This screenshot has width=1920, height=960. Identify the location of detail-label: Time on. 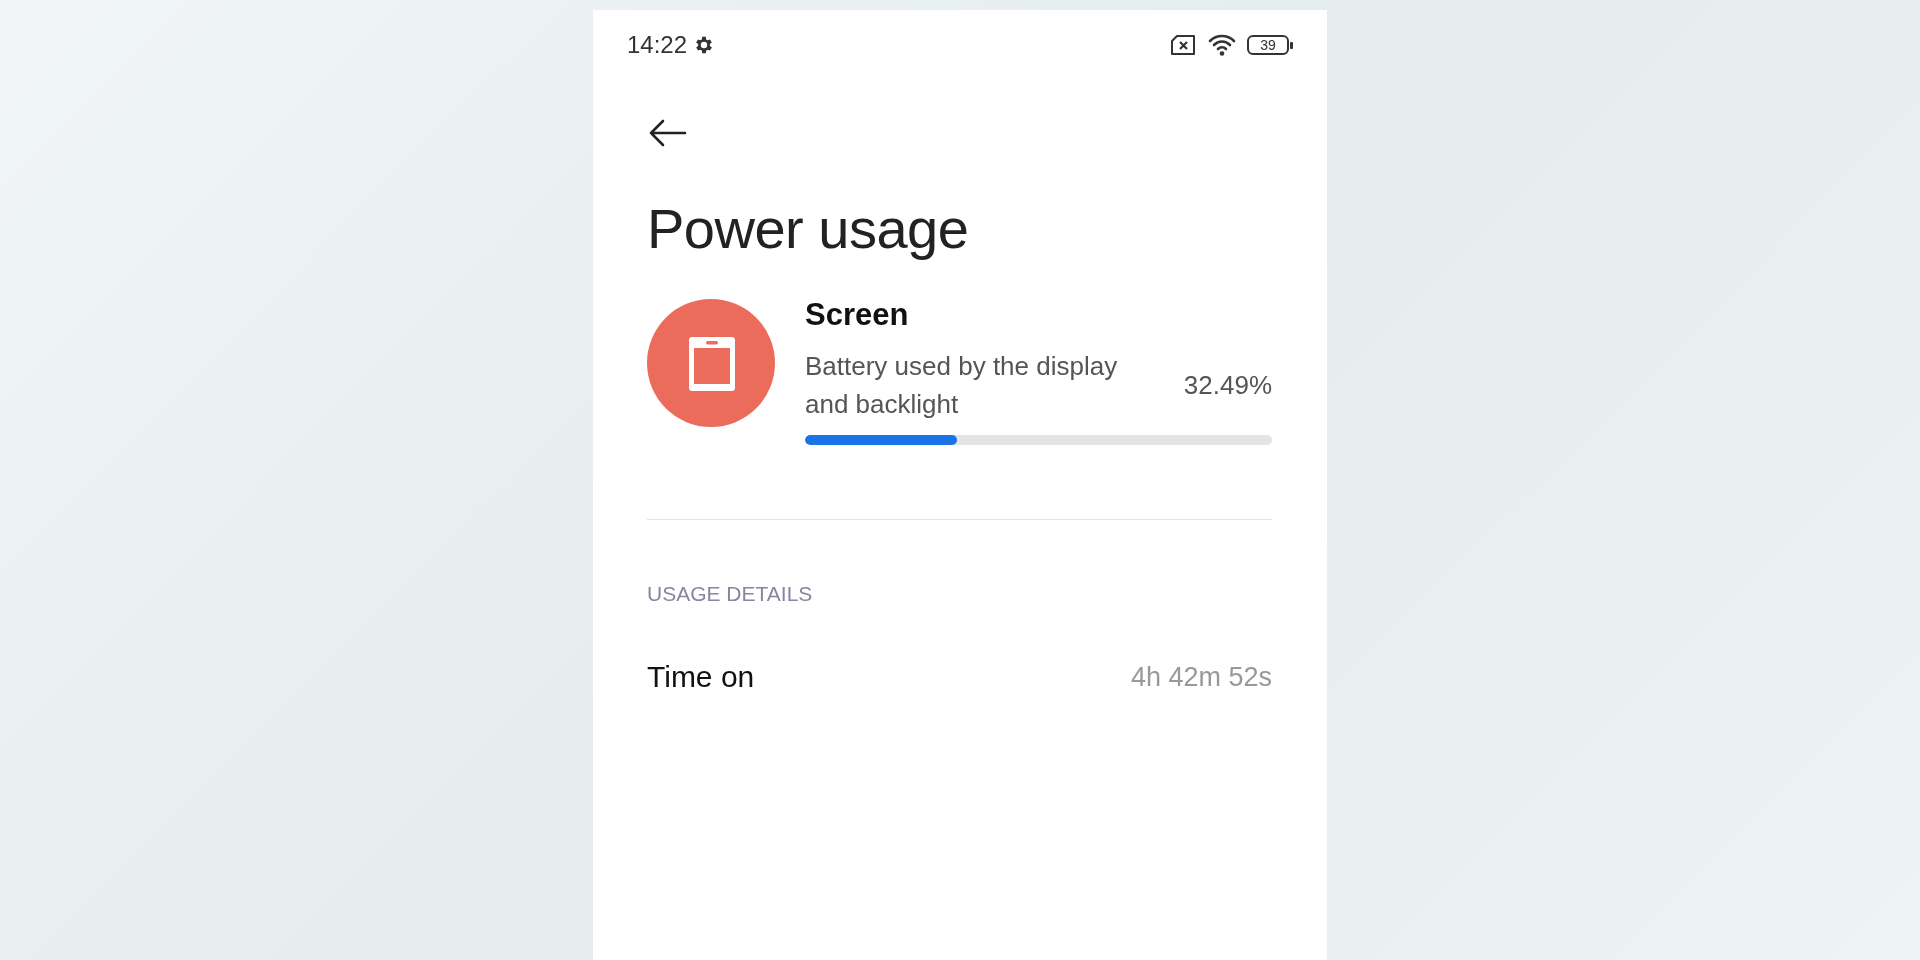
(701, 677).